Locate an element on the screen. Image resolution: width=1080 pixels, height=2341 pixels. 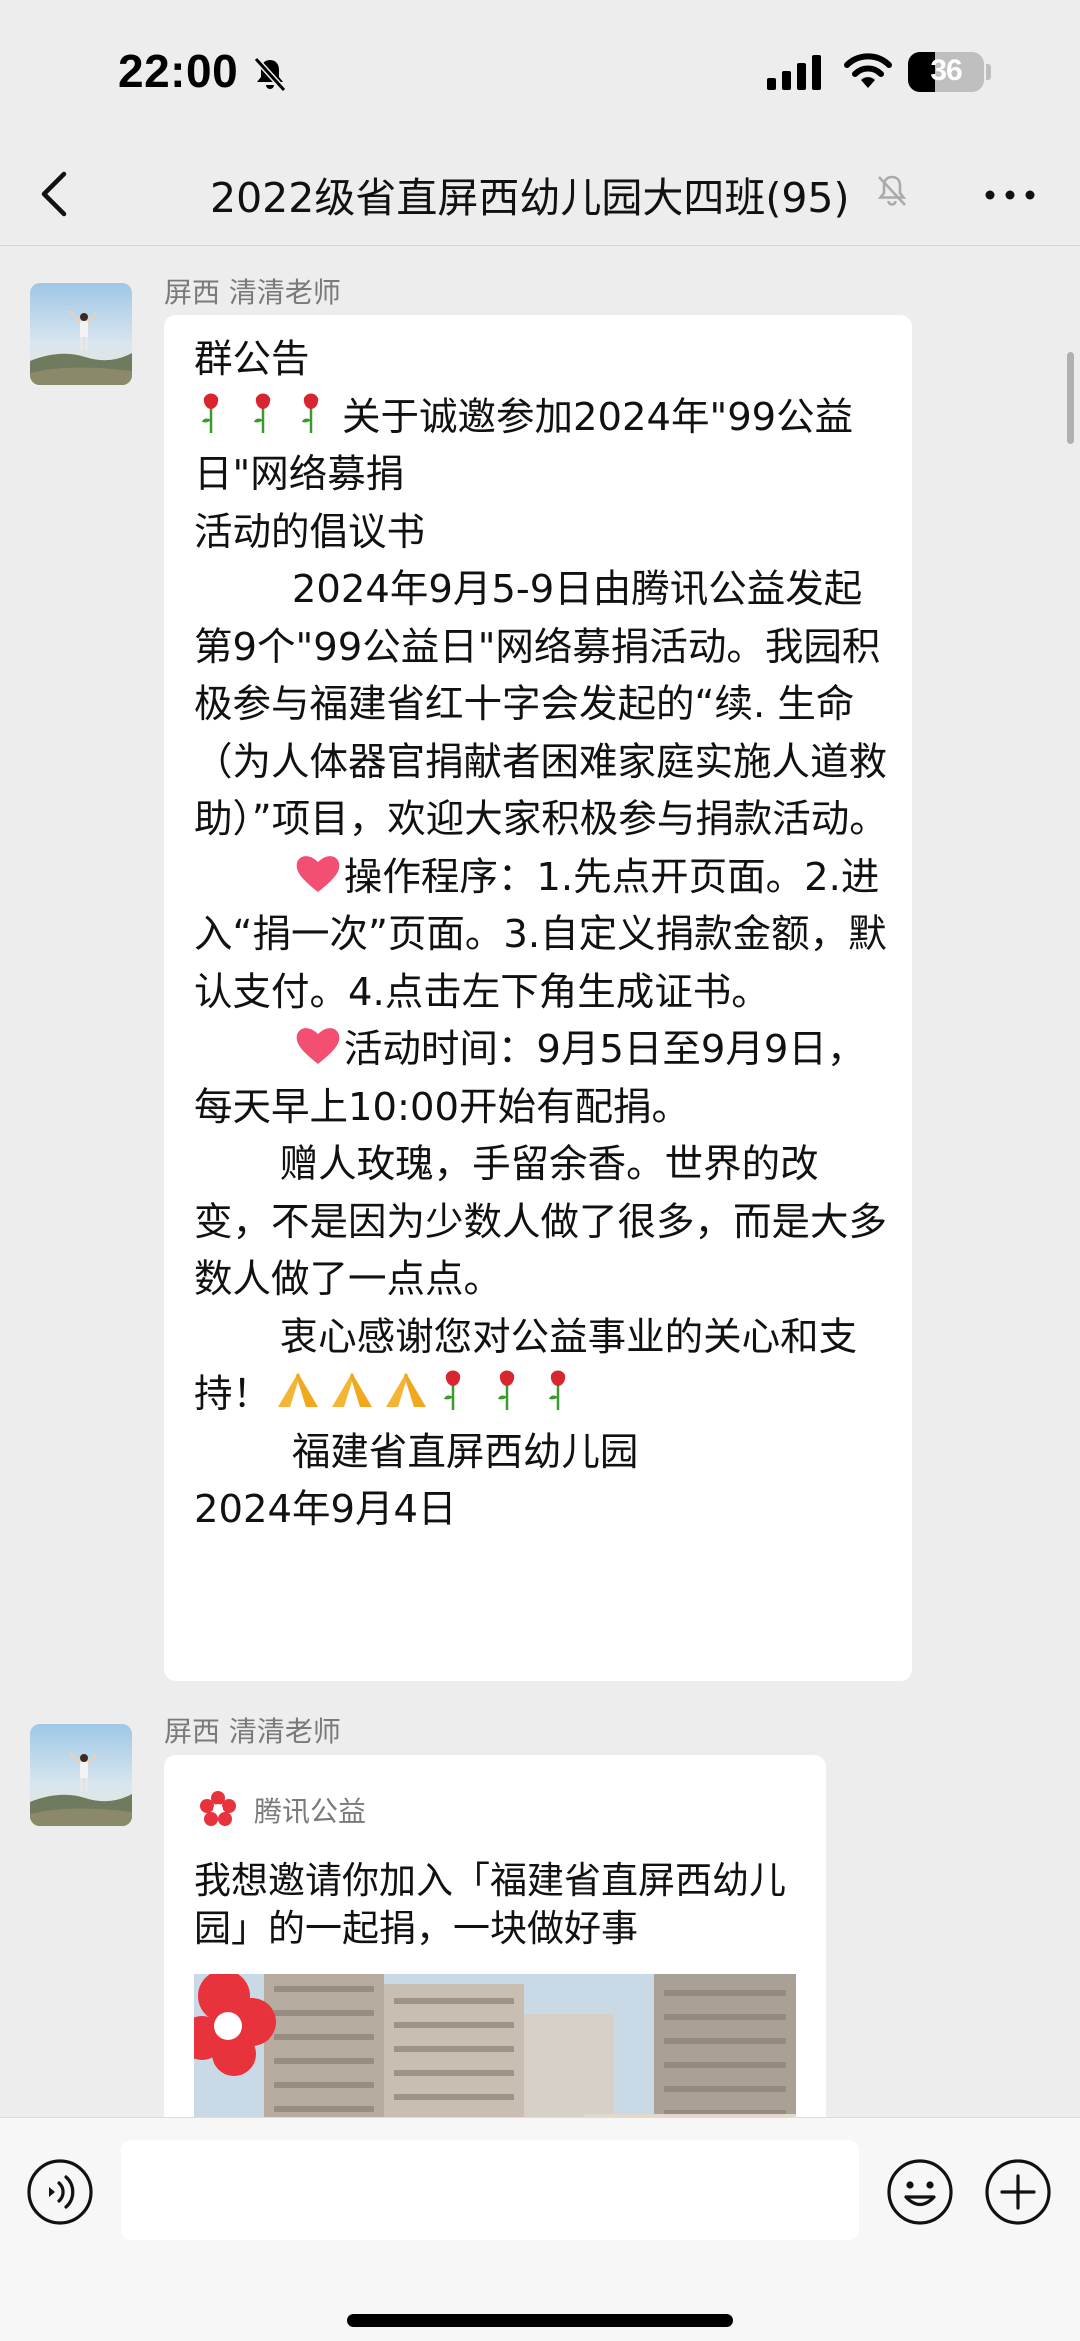
announcement-heading: 群公告 is located at coordinates (252, 359).